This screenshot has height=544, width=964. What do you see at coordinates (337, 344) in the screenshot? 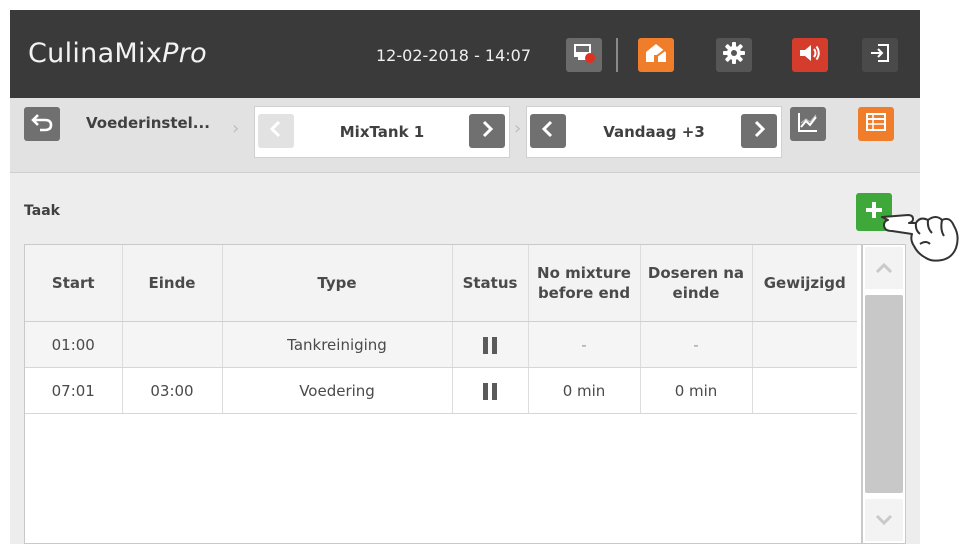
I see `cell-type: Tankreiniging` at bounding box center [337, 344].